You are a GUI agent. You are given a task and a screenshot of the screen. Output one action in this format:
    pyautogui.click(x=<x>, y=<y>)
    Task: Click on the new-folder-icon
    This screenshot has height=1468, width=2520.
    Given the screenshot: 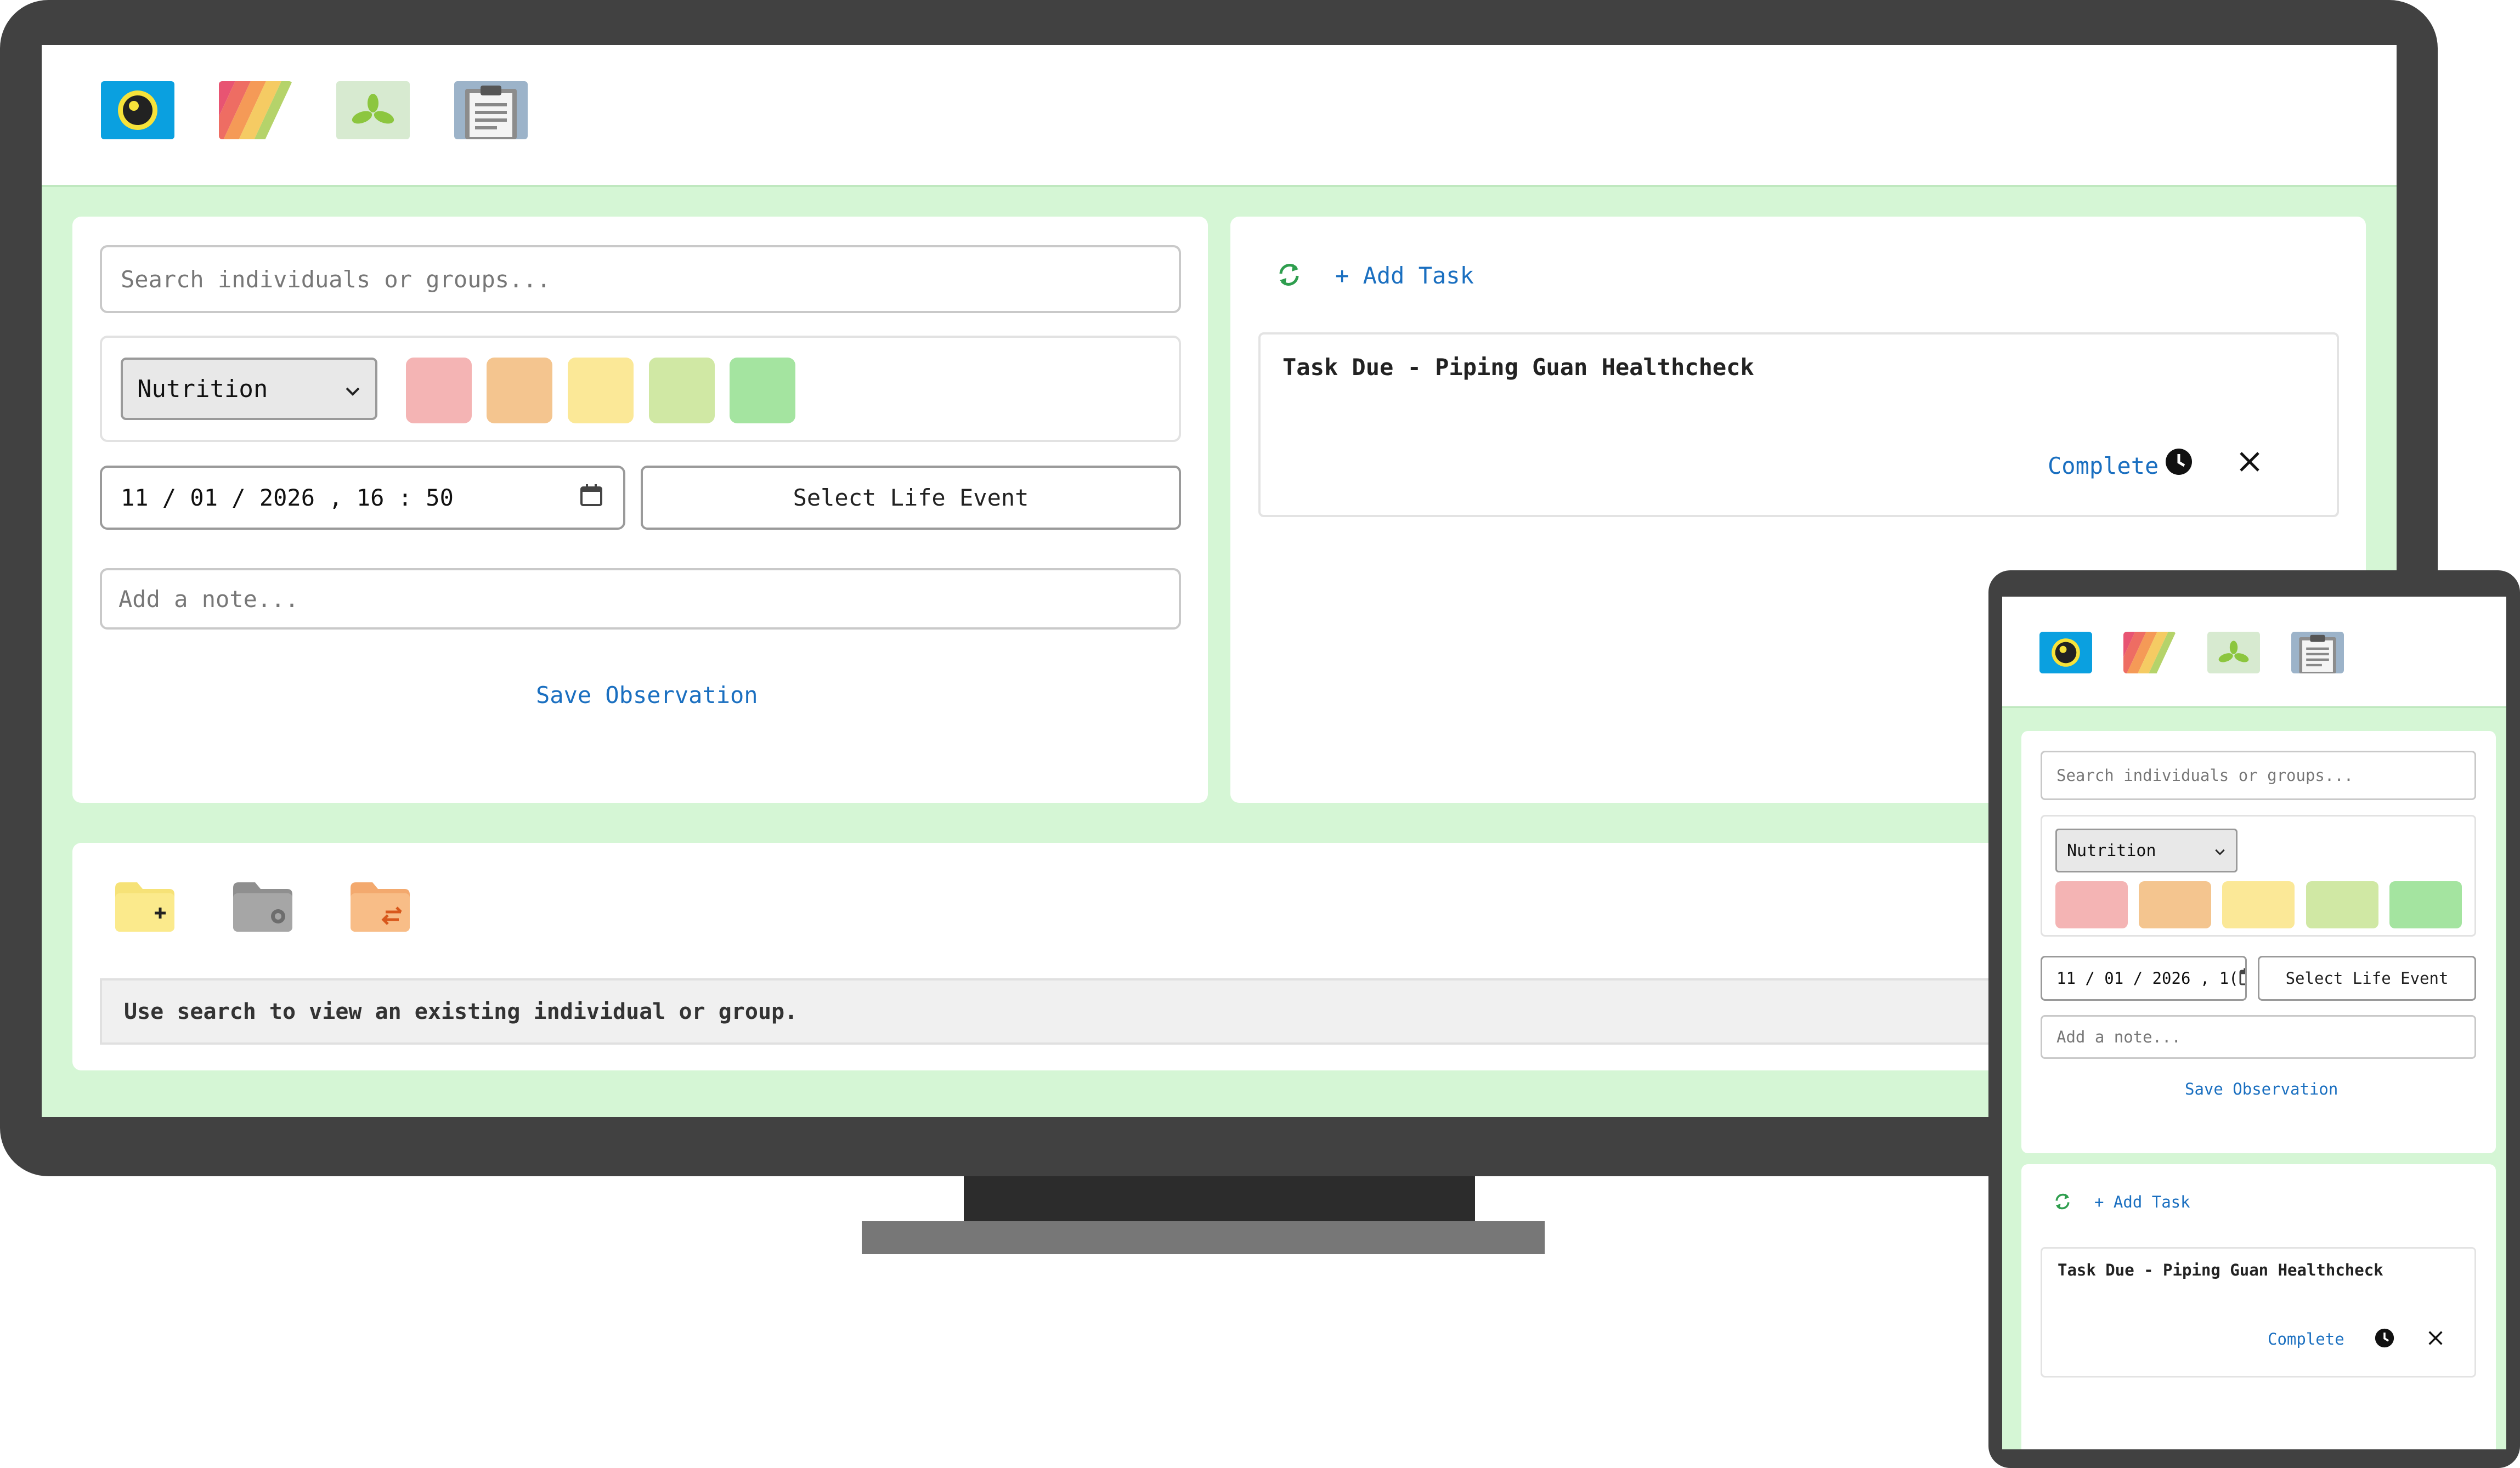 What is the action you would take?
    pyautogui.click(x=144, y=908)
    